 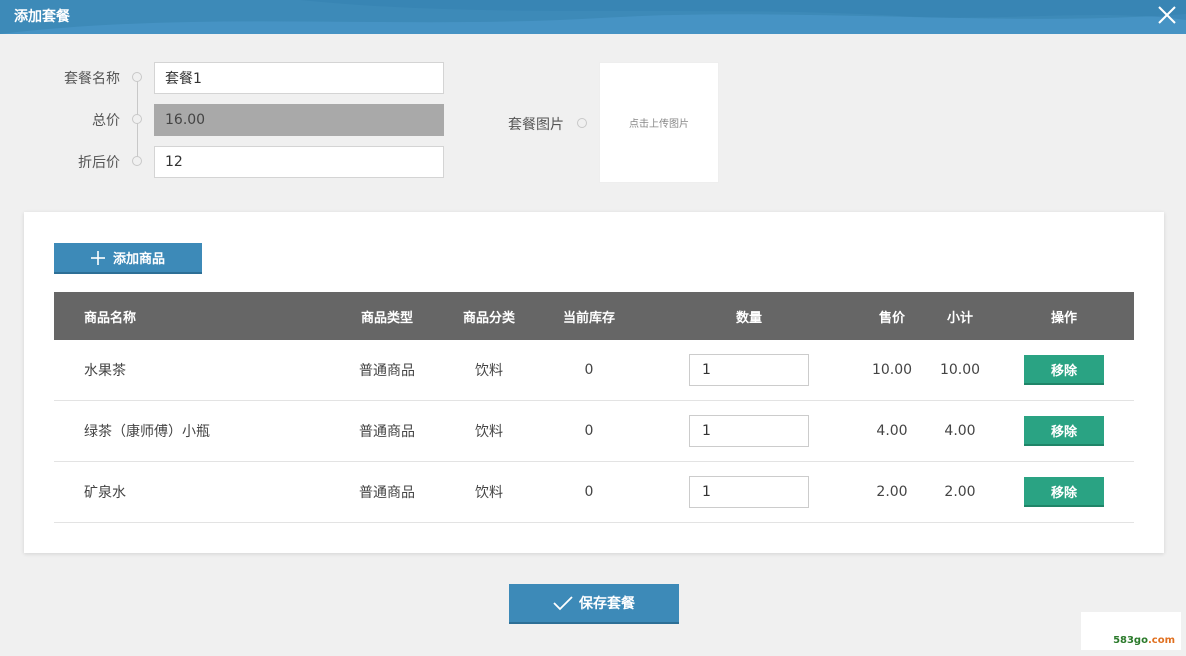 I want to click on header-stock: 当前库存, so click(x=588, y=318).